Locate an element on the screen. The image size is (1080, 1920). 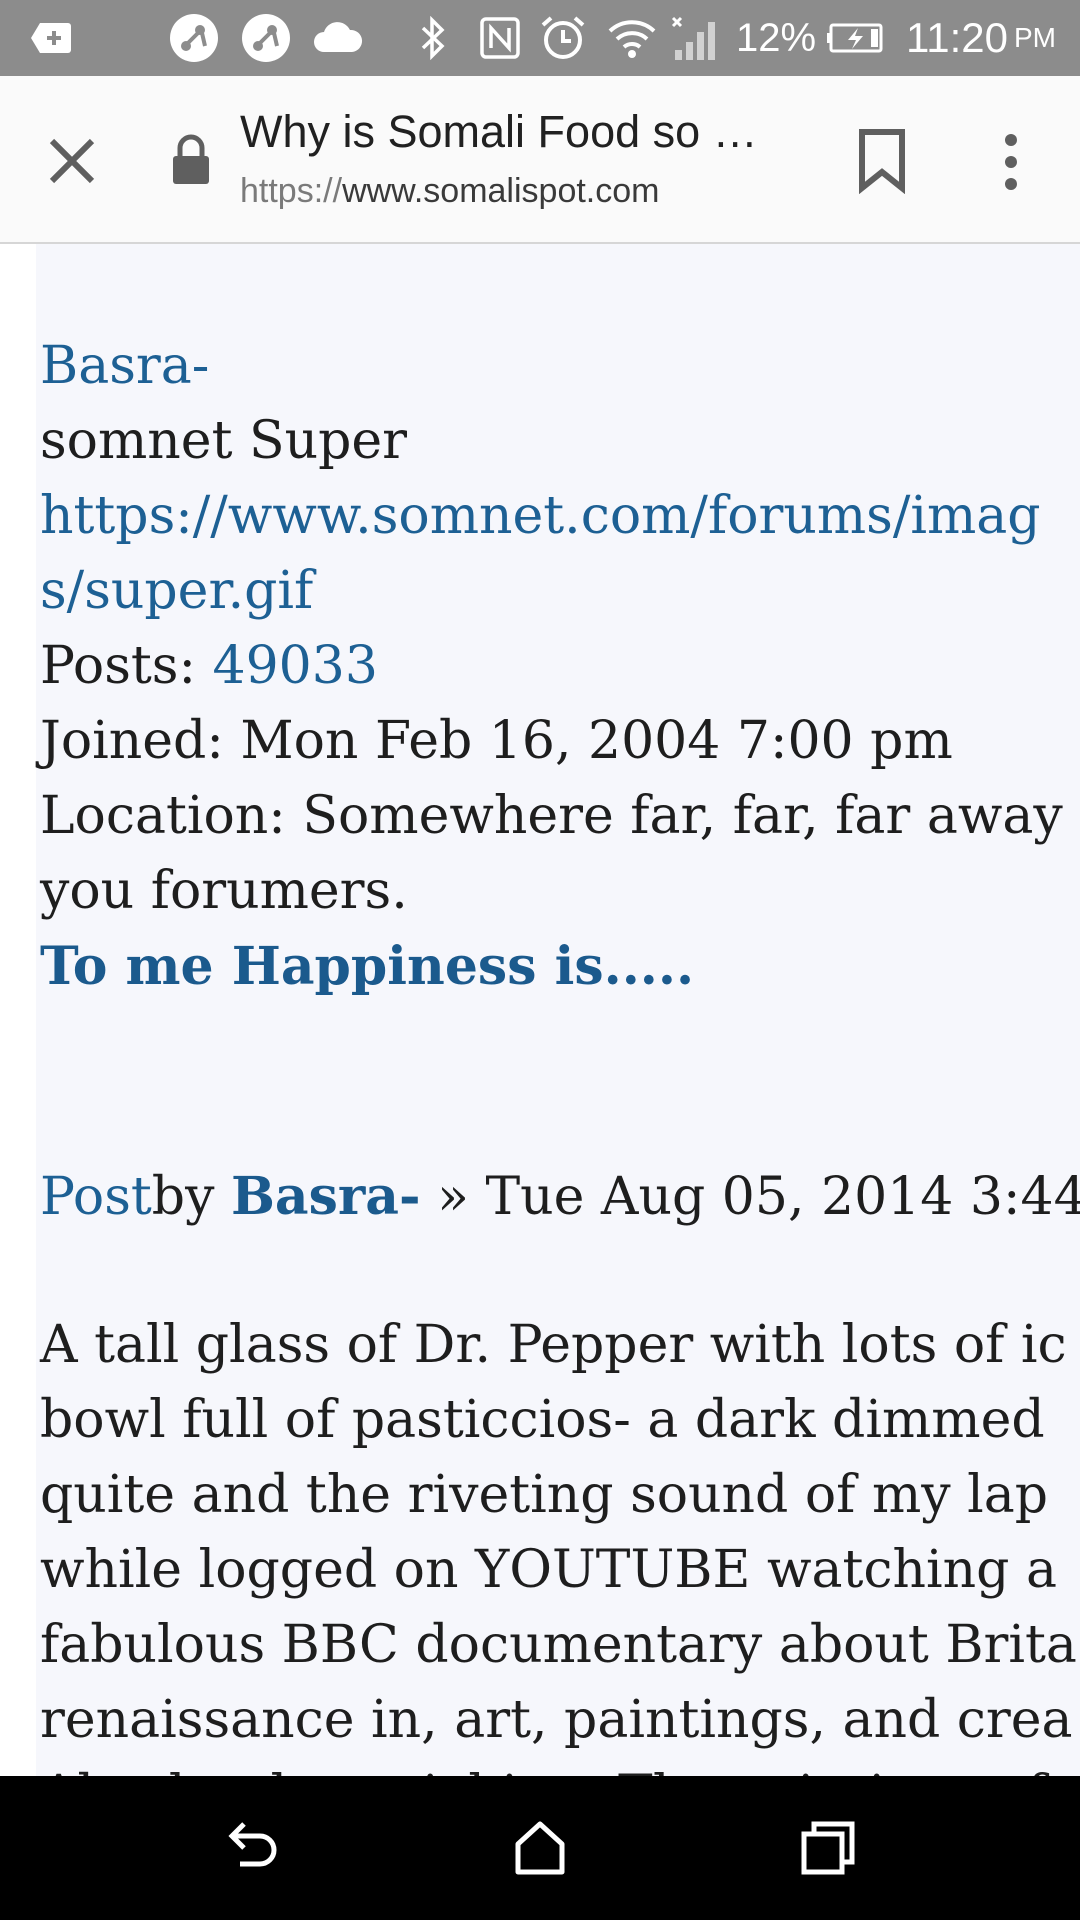
post-body-line: Absolutely enriching. The paintings of is located at coordinates (543, 1767).